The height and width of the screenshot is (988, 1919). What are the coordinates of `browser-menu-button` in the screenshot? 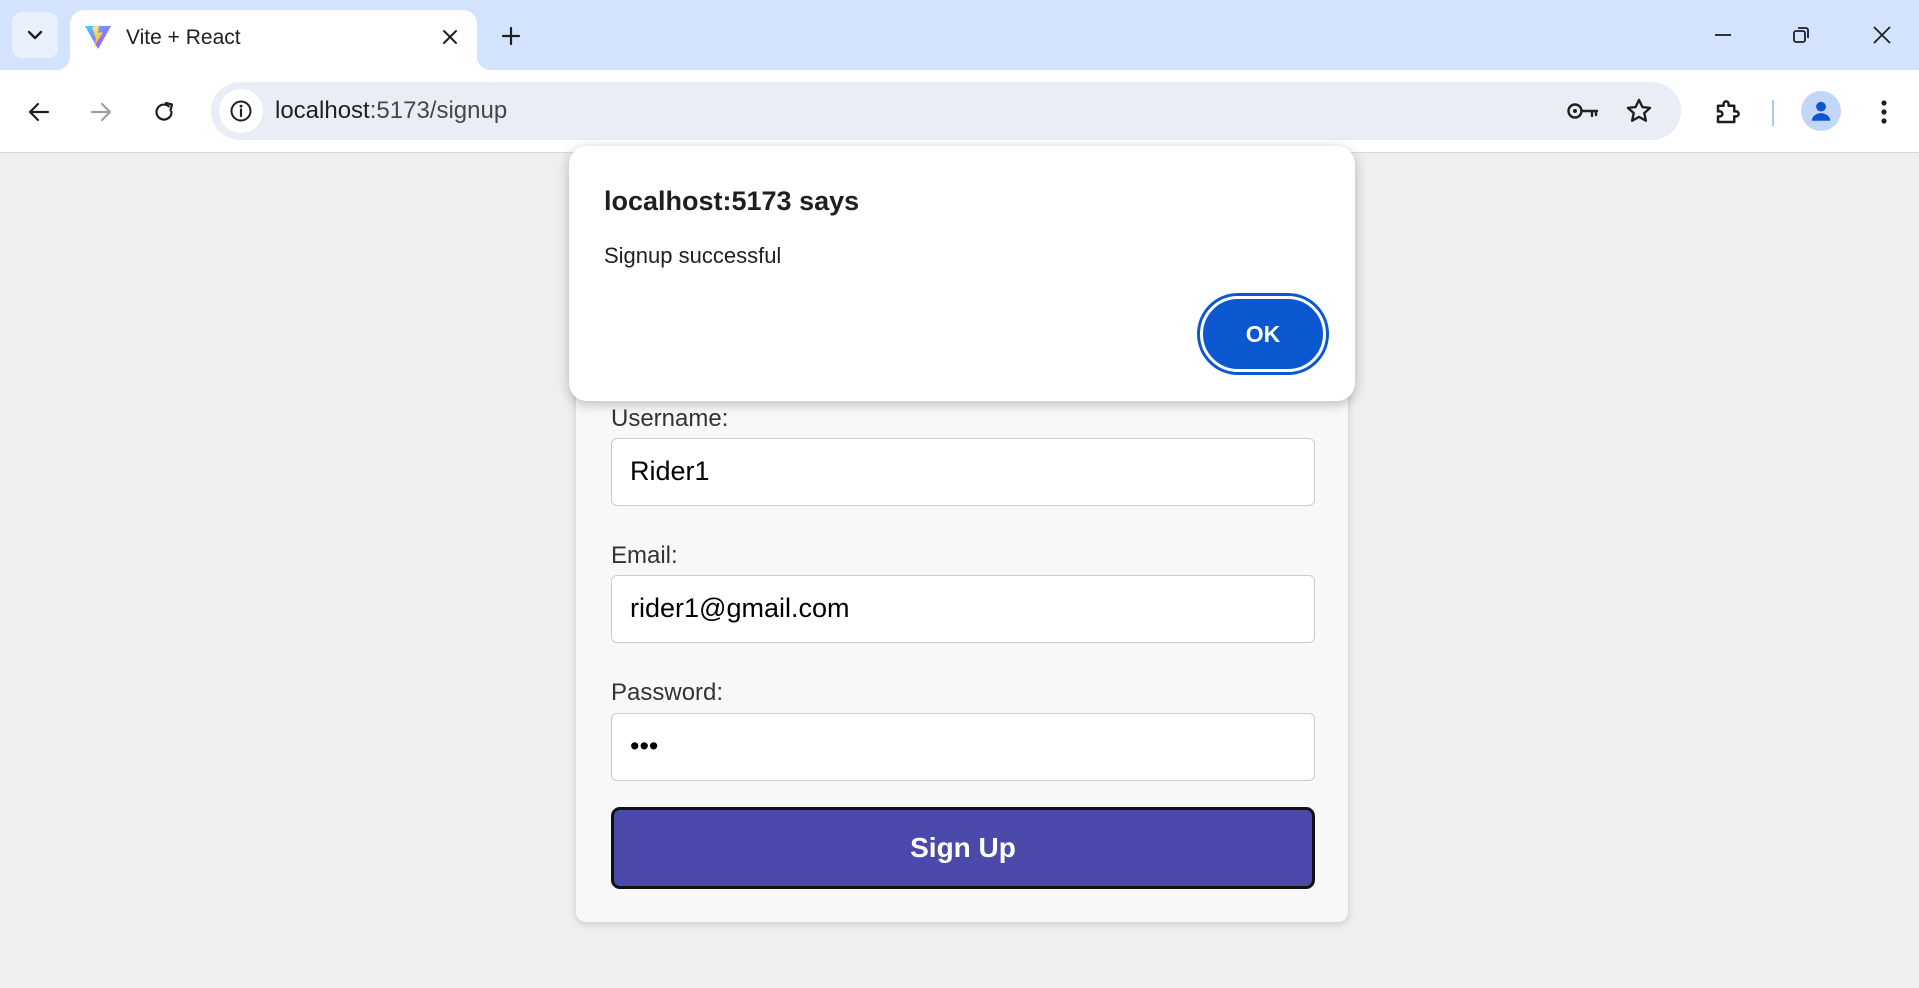 It's located at (1884, 112).